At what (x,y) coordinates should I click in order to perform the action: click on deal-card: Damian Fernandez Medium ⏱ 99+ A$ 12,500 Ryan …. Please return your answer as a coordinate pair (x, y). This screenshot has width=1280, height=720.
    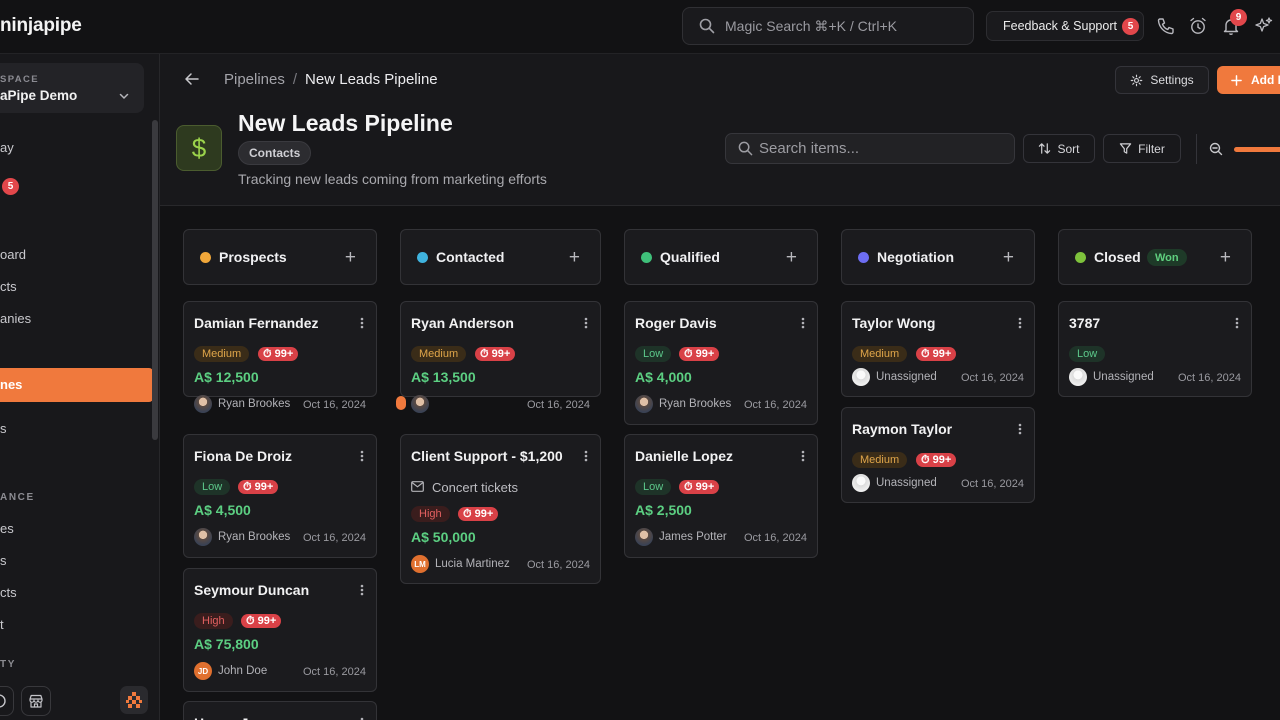
    Looking at the image, I should click on (280, 357).